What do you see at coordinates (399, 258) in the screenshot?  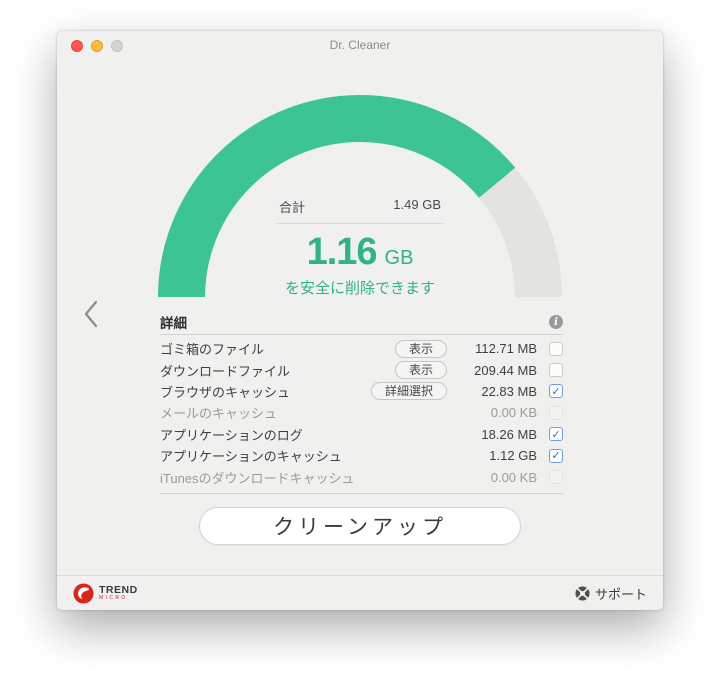 I see `cleanable-unit: GB` at bounding box center [399, 258].